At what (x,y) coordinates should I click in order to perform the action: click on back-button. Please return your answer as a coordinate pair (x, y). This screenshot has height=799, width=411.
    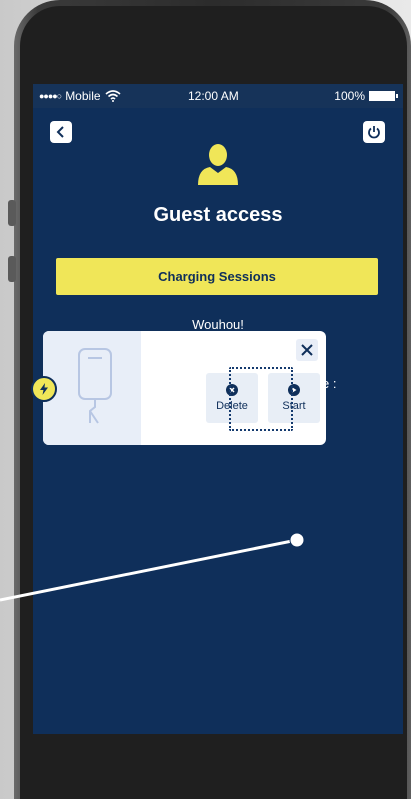
    Looking at the image, I should click on (61, 132).